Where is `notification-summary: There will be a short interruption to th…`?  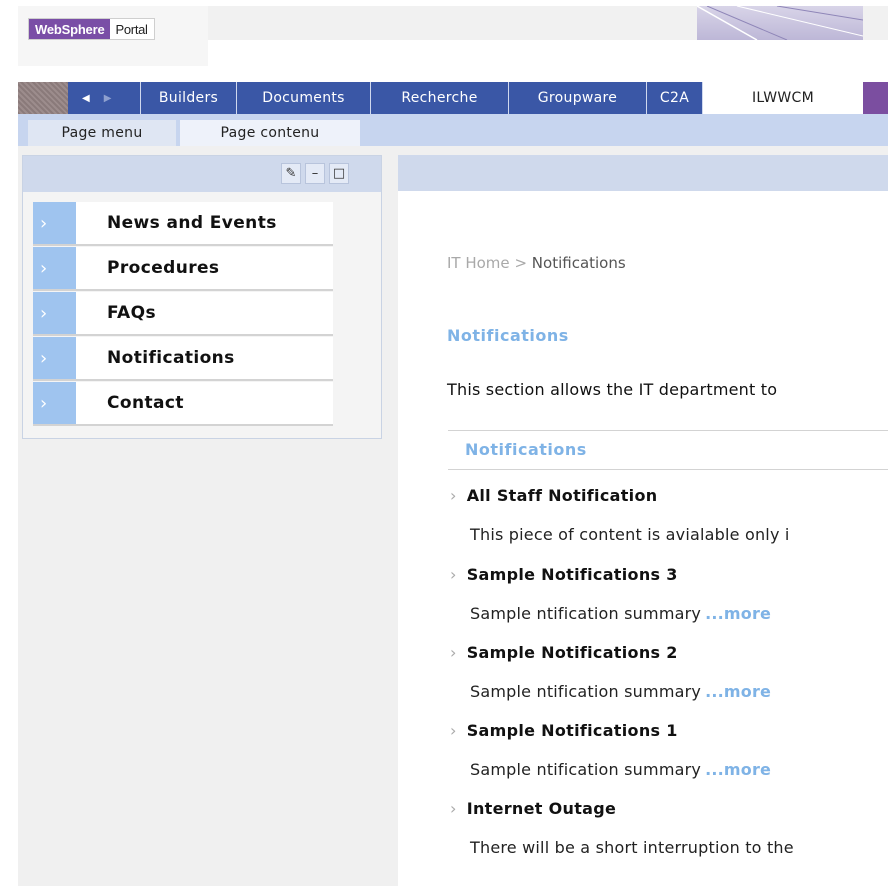 notification-summary: There will be a short interruption to th… is located at coordinates (632, 847).